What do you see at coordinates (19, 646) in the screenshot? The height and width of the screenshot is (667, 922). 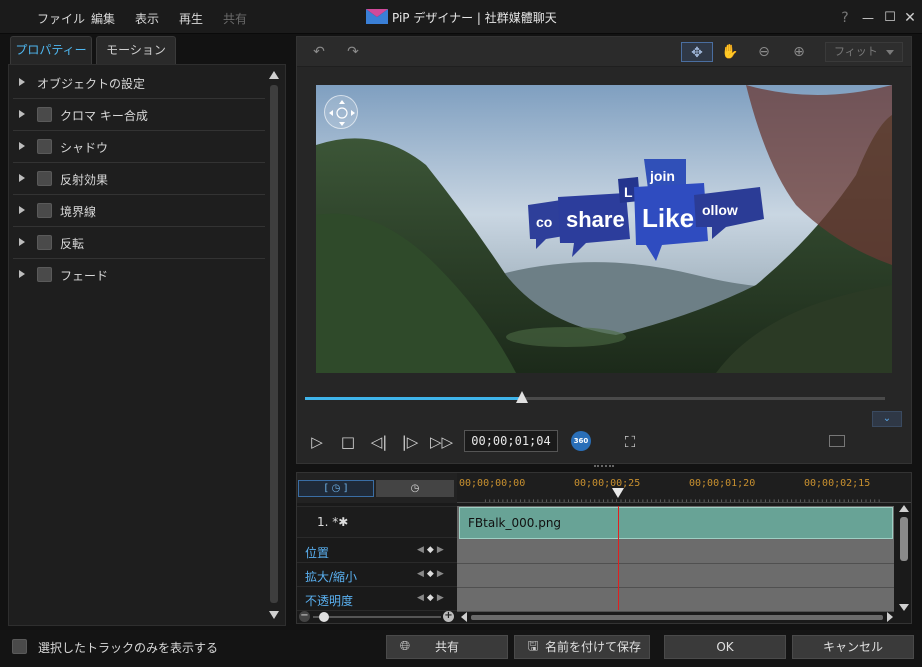 I see `show-selected-tracks-checkbox` at bounding box center [19, 646].